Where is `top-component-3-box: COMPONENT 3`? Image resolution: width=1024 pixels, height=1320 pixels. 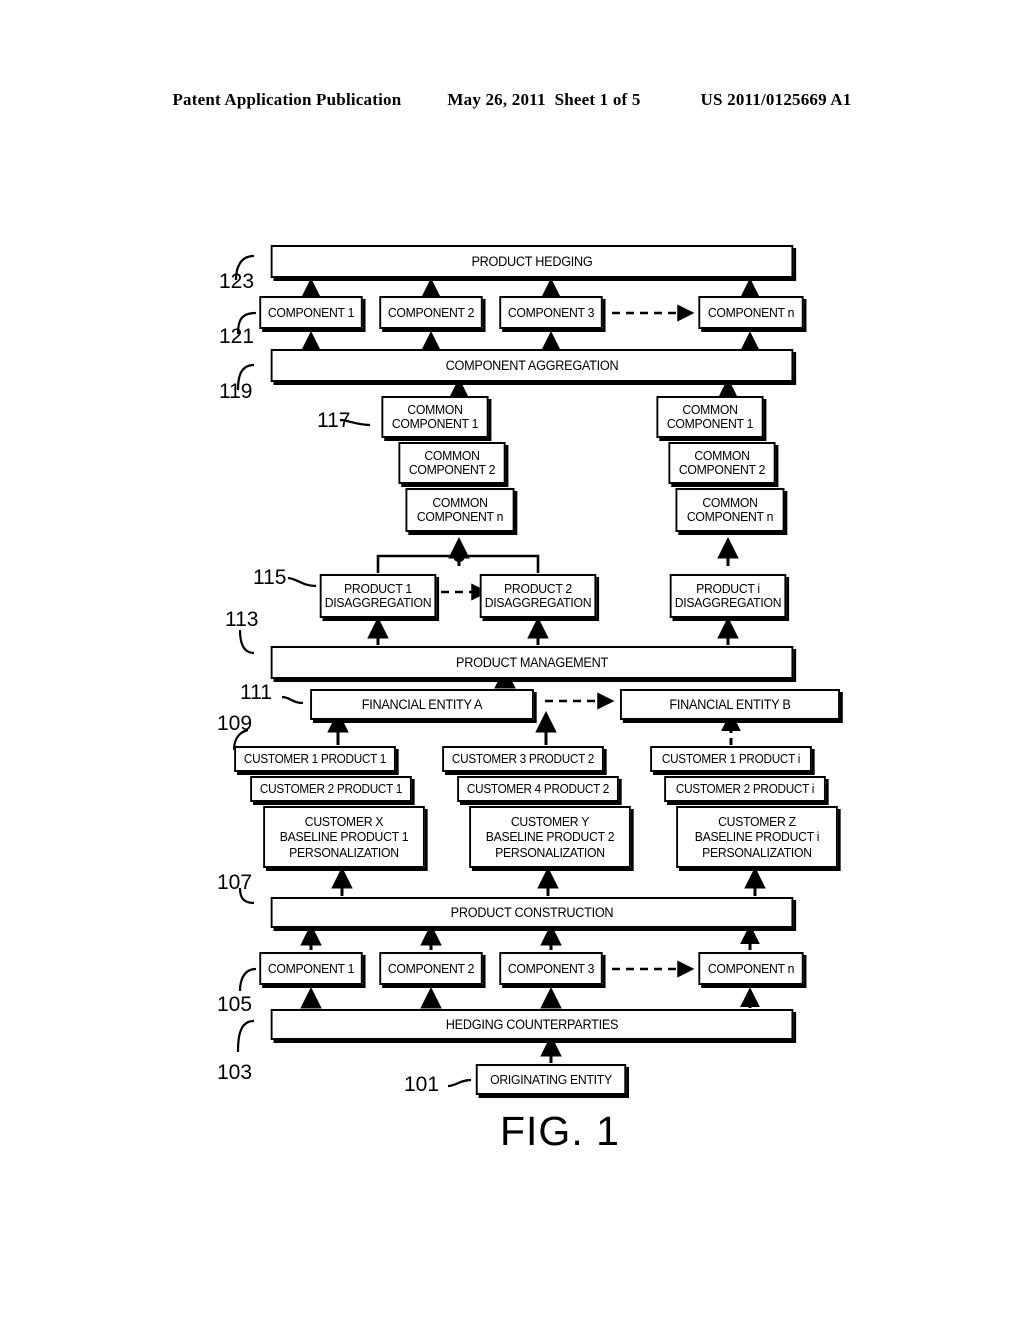 top-component-3-box: COMPONENT 3 is located at coordinates (551, 312).